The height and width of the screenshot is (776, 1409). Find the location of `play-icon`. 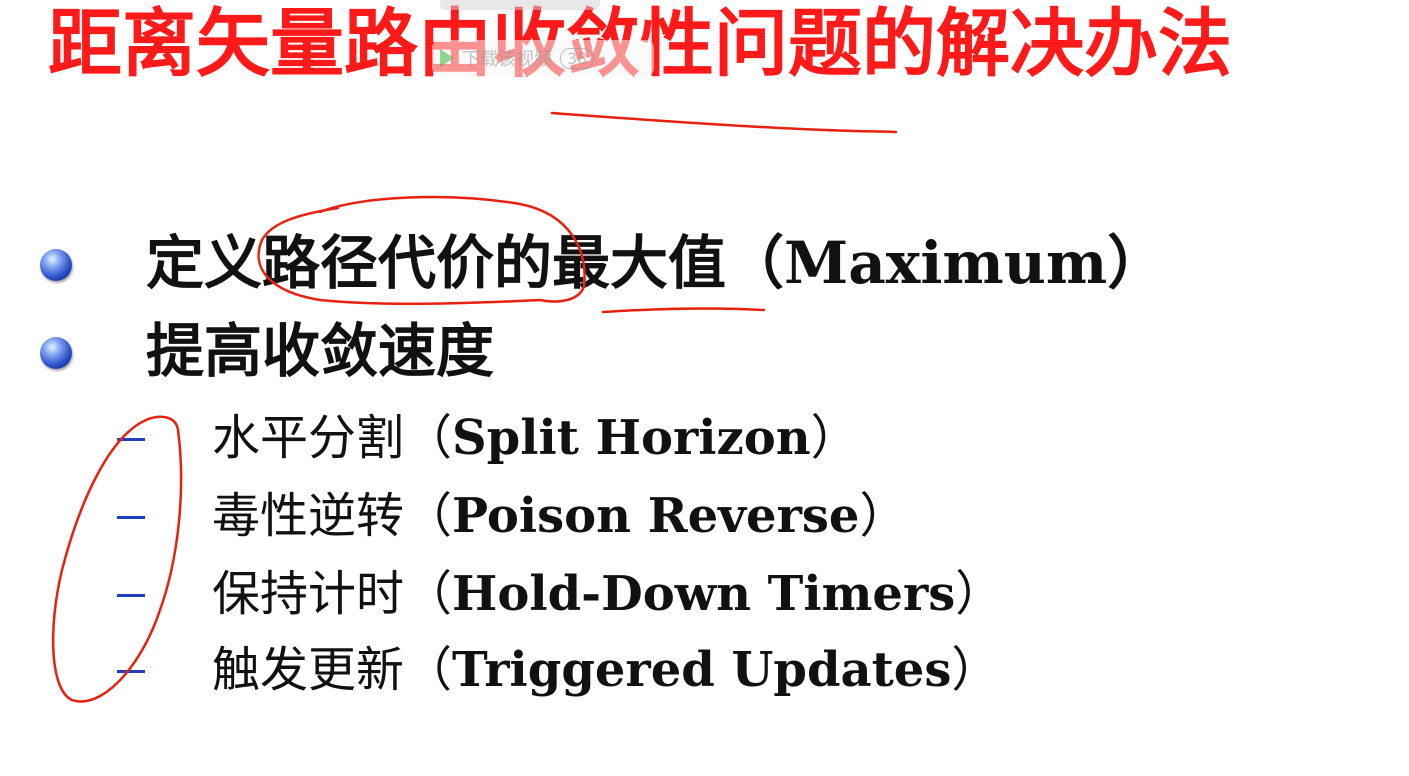

play-icon is located at coordinates (447, 58).